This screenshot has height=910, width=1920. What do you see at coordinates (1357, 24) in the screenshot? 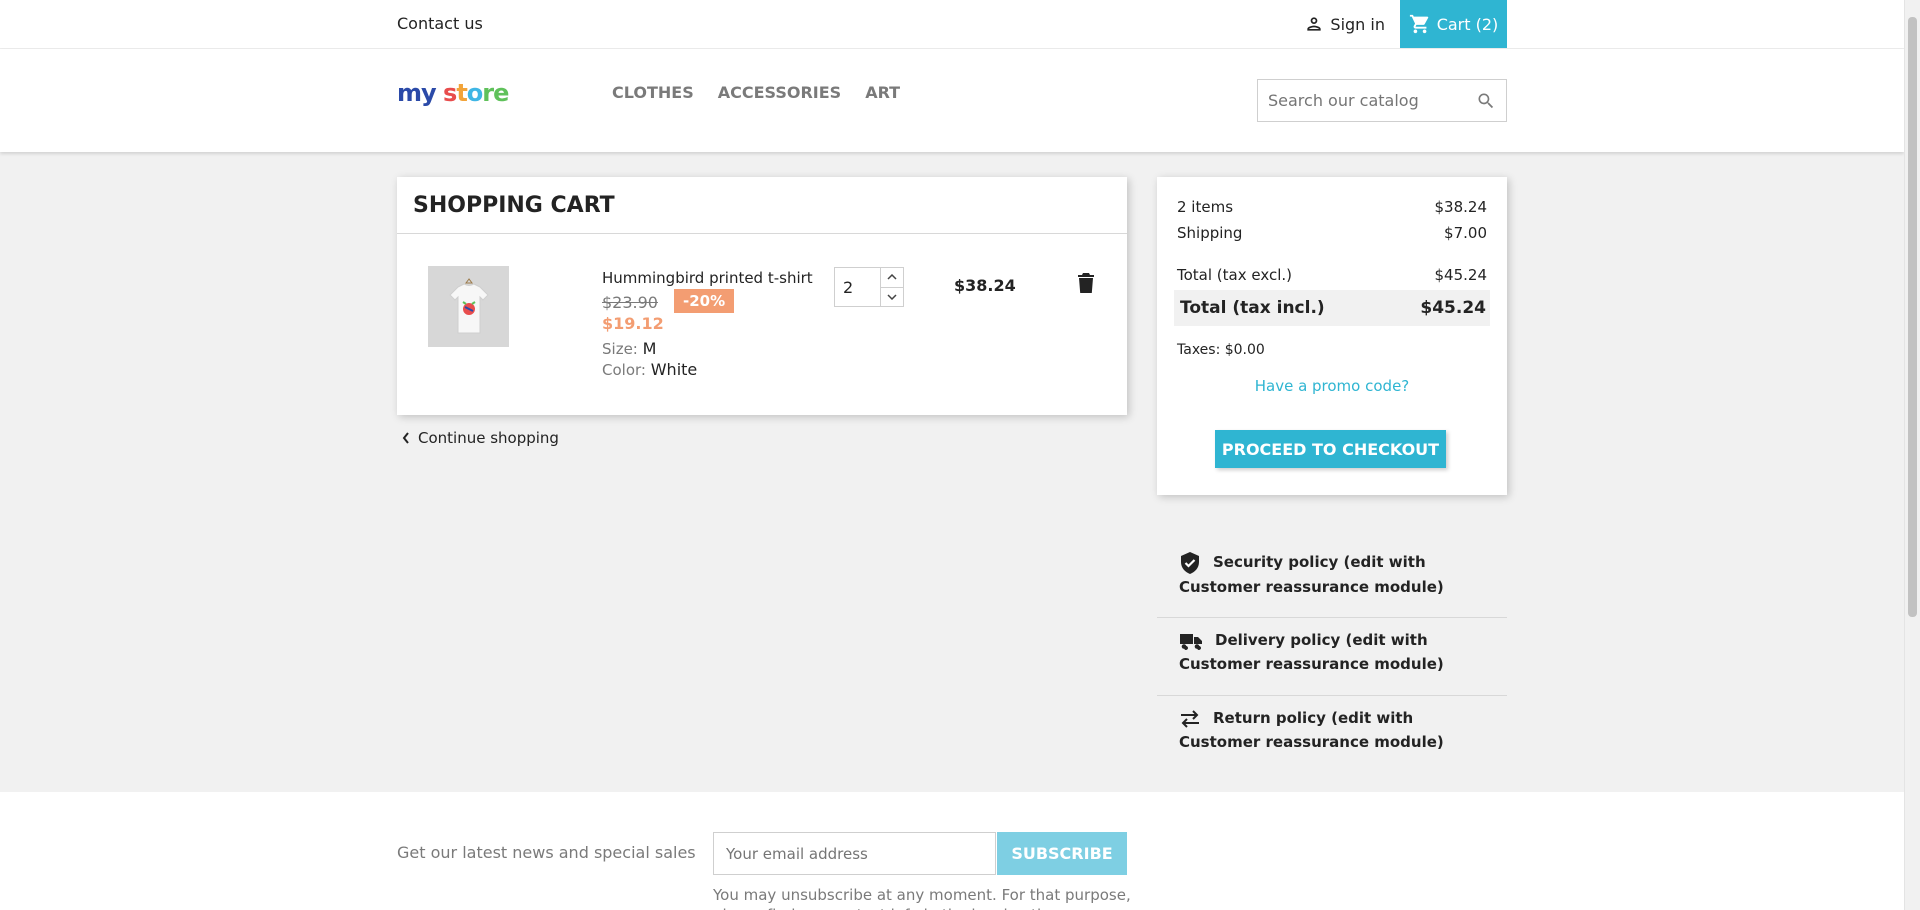
I see `sign-in-label: Sign in` at bounding box center [1357, 24].